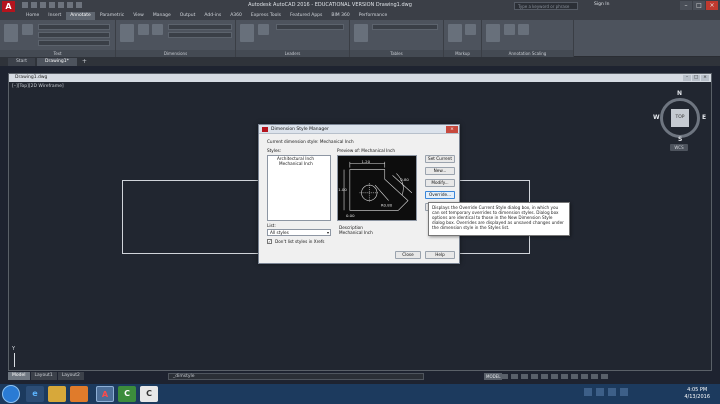  Describe the element at coordinates (38, 86) in the screenshot. I see `viewport-controls: [–][Top][2D Wireframe]` at that location.